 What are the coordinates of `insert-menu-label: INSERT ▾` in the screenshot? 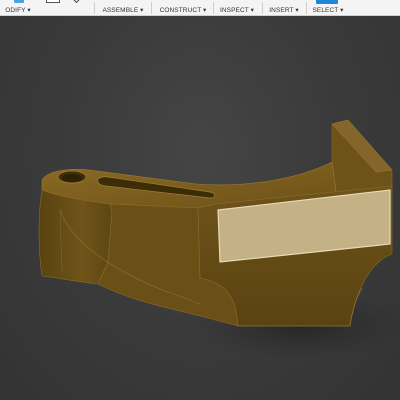 It's located at (284, 10).